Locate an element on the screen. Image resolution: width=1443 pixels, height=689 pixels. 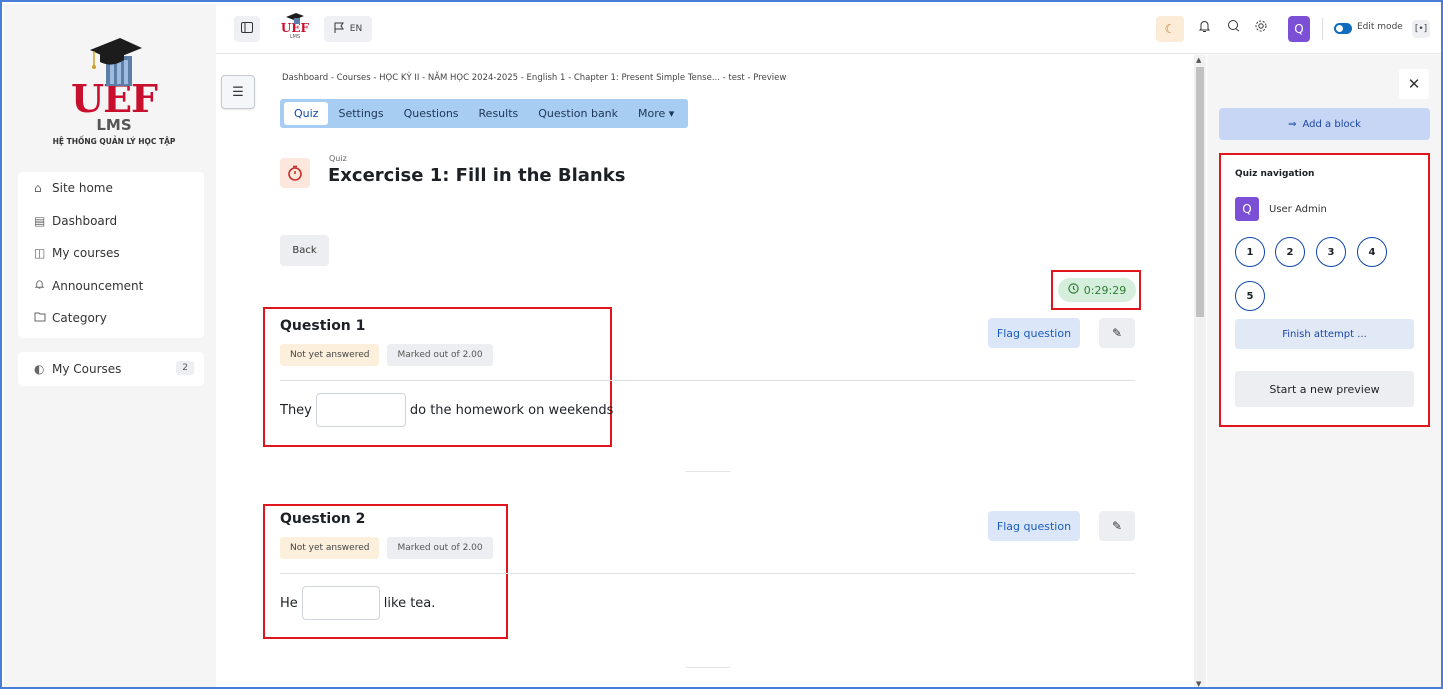
back-button: Back is located at coordinates (304, 250).